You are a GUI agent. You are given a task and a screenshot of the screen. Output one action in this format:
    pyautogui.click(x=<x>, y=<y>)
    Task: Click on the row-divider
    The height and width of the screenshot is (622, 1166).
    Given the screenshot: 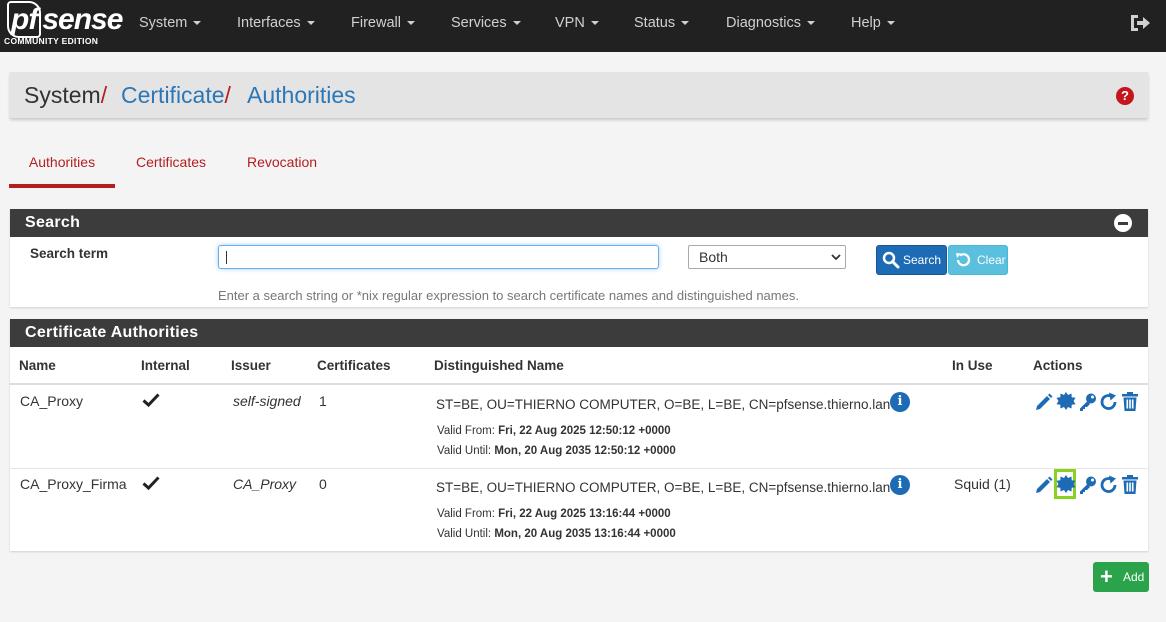 What is the action you would take?
    pyautogui.click(x=579, y=468)
    